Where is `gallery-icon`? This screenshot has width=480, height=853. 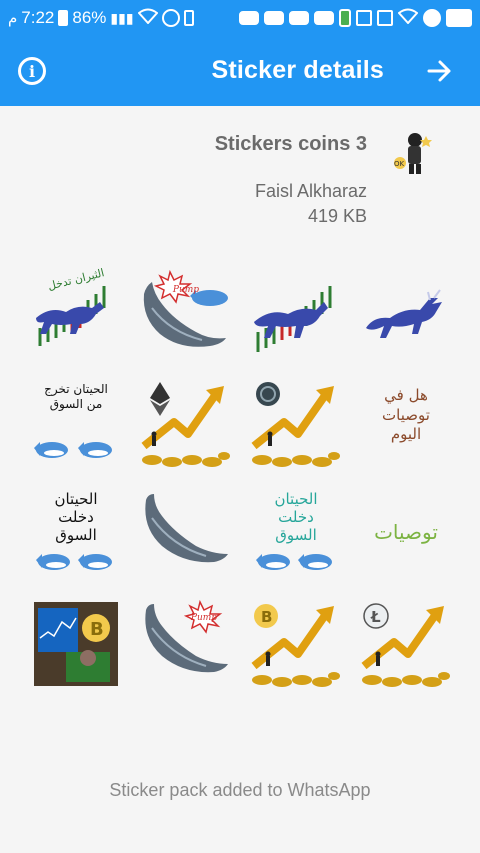 gallery-icon is located at coordinates (385, 18).